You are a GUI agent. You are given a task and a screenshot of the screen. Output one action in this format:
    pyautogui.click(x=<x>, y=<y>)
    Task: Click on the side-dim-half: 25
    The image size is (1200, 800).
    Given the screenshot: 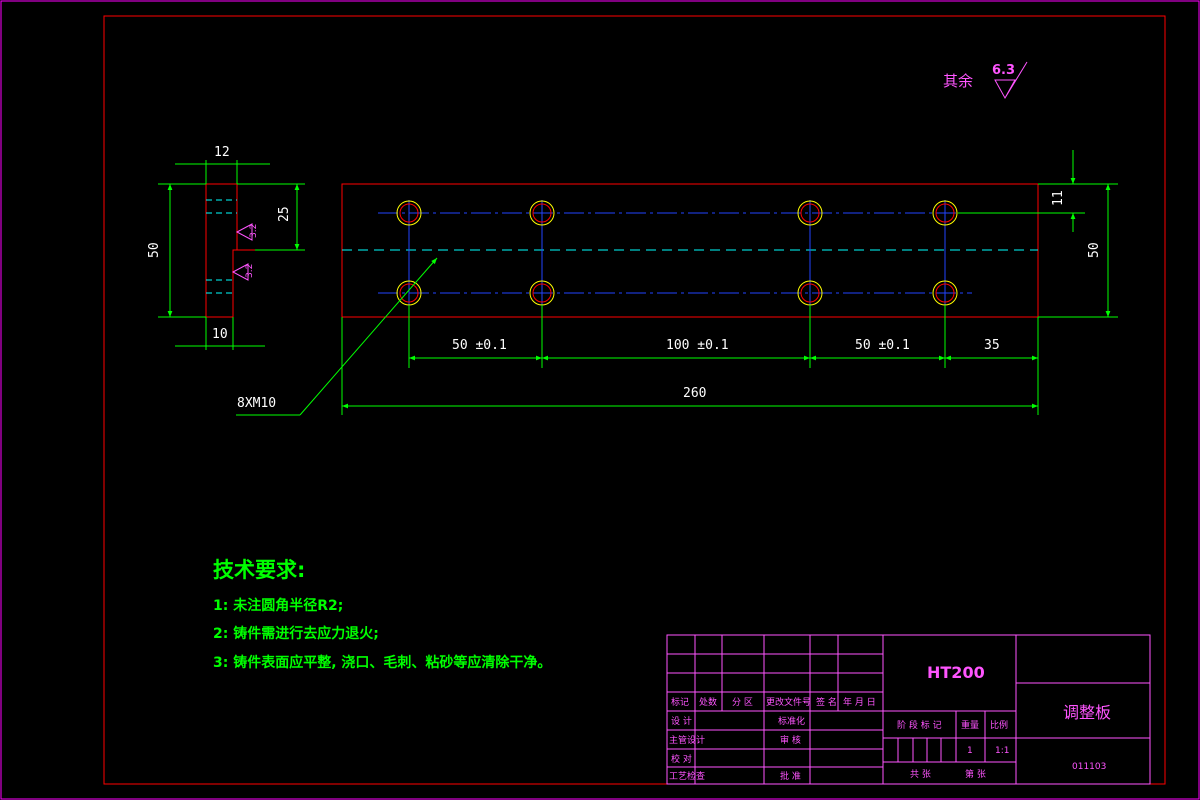 What is the action you would take?
    pyautogui.click(x=284, y=214)
    